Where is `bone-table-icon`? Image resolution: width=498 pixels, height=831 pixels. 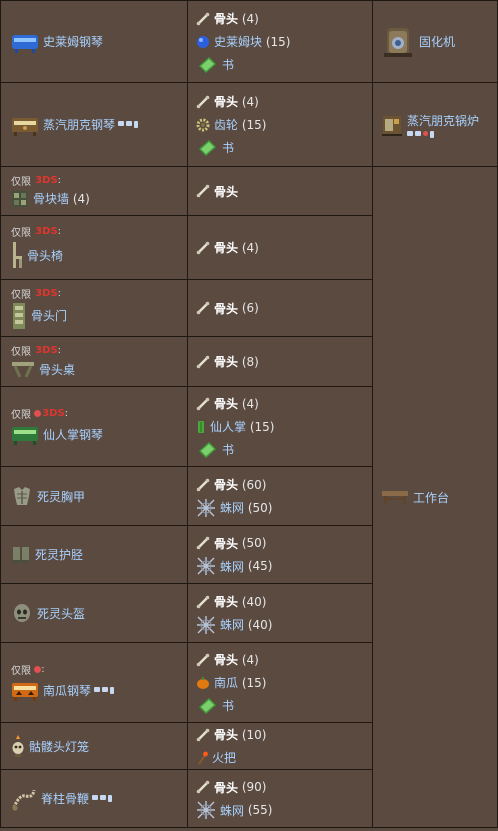 bone-table-icon is located at coordinates (23, 370).